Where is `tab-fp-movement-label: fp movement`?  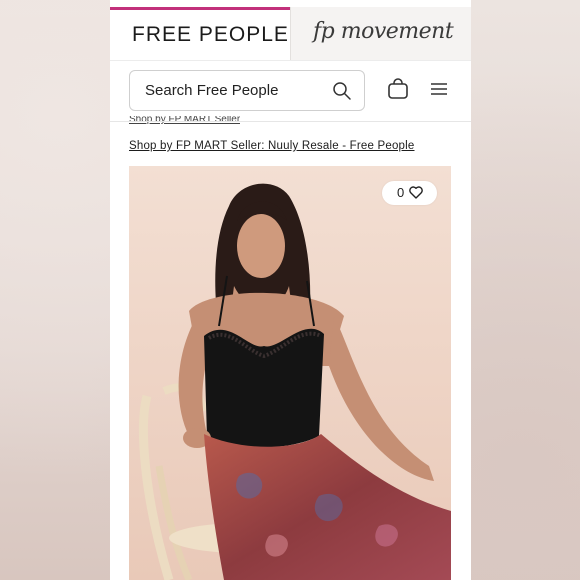 tab-fp-movement-label: fp movement is located at coordinates (383, 31).